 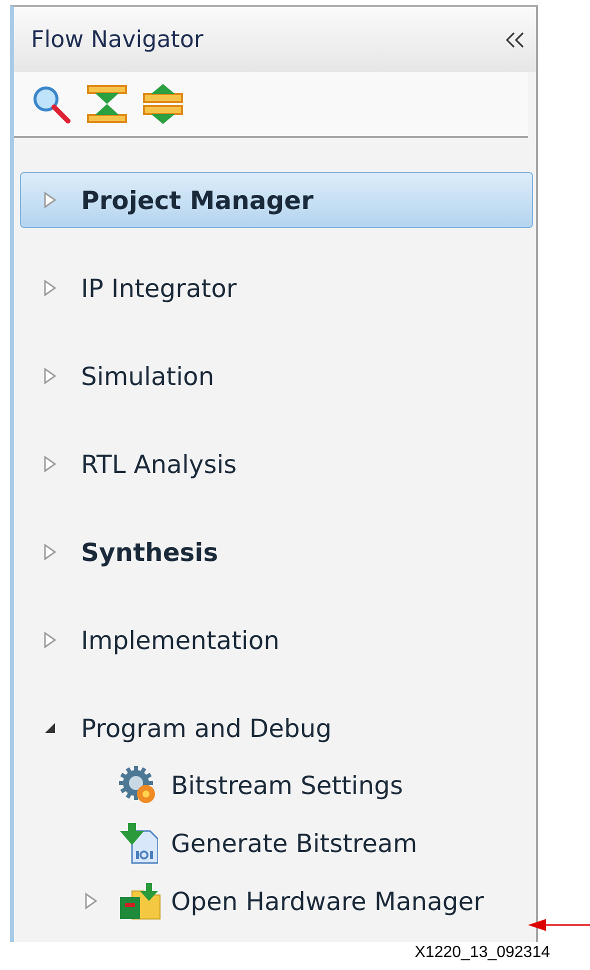 I want to click on nav-item: Bitstream Settings, so click(x=276, y=785).